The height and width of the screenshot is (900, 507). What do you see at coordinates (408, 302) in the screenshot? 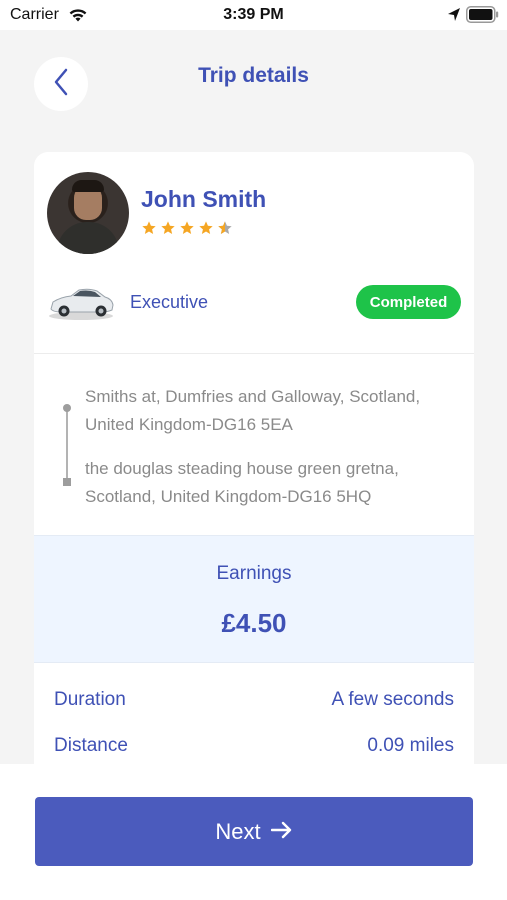
I see `status-badge: Completed` at bounding box center [408, 302].